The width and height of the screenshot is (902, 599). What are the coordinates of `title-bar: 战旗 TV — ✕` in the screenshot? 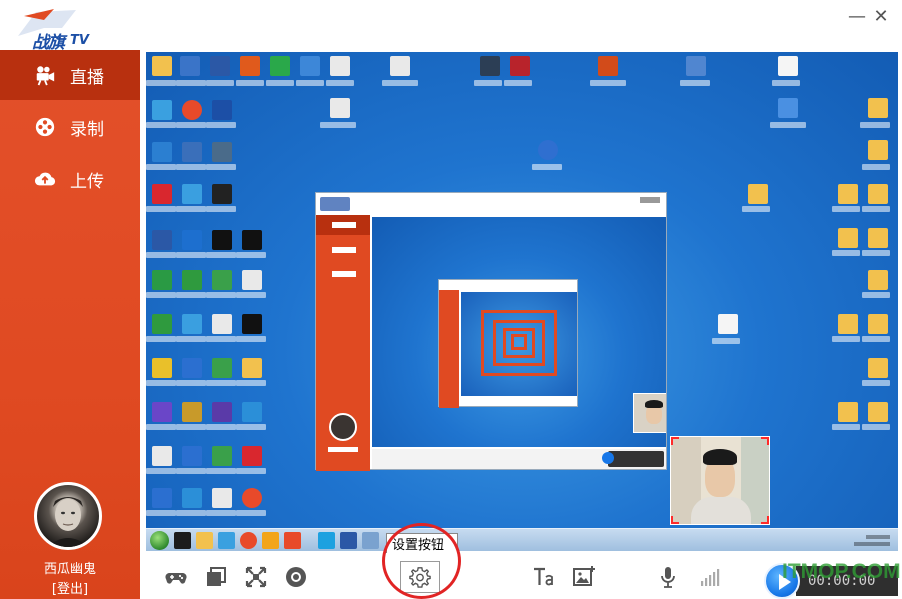 It's located at (451, 26).